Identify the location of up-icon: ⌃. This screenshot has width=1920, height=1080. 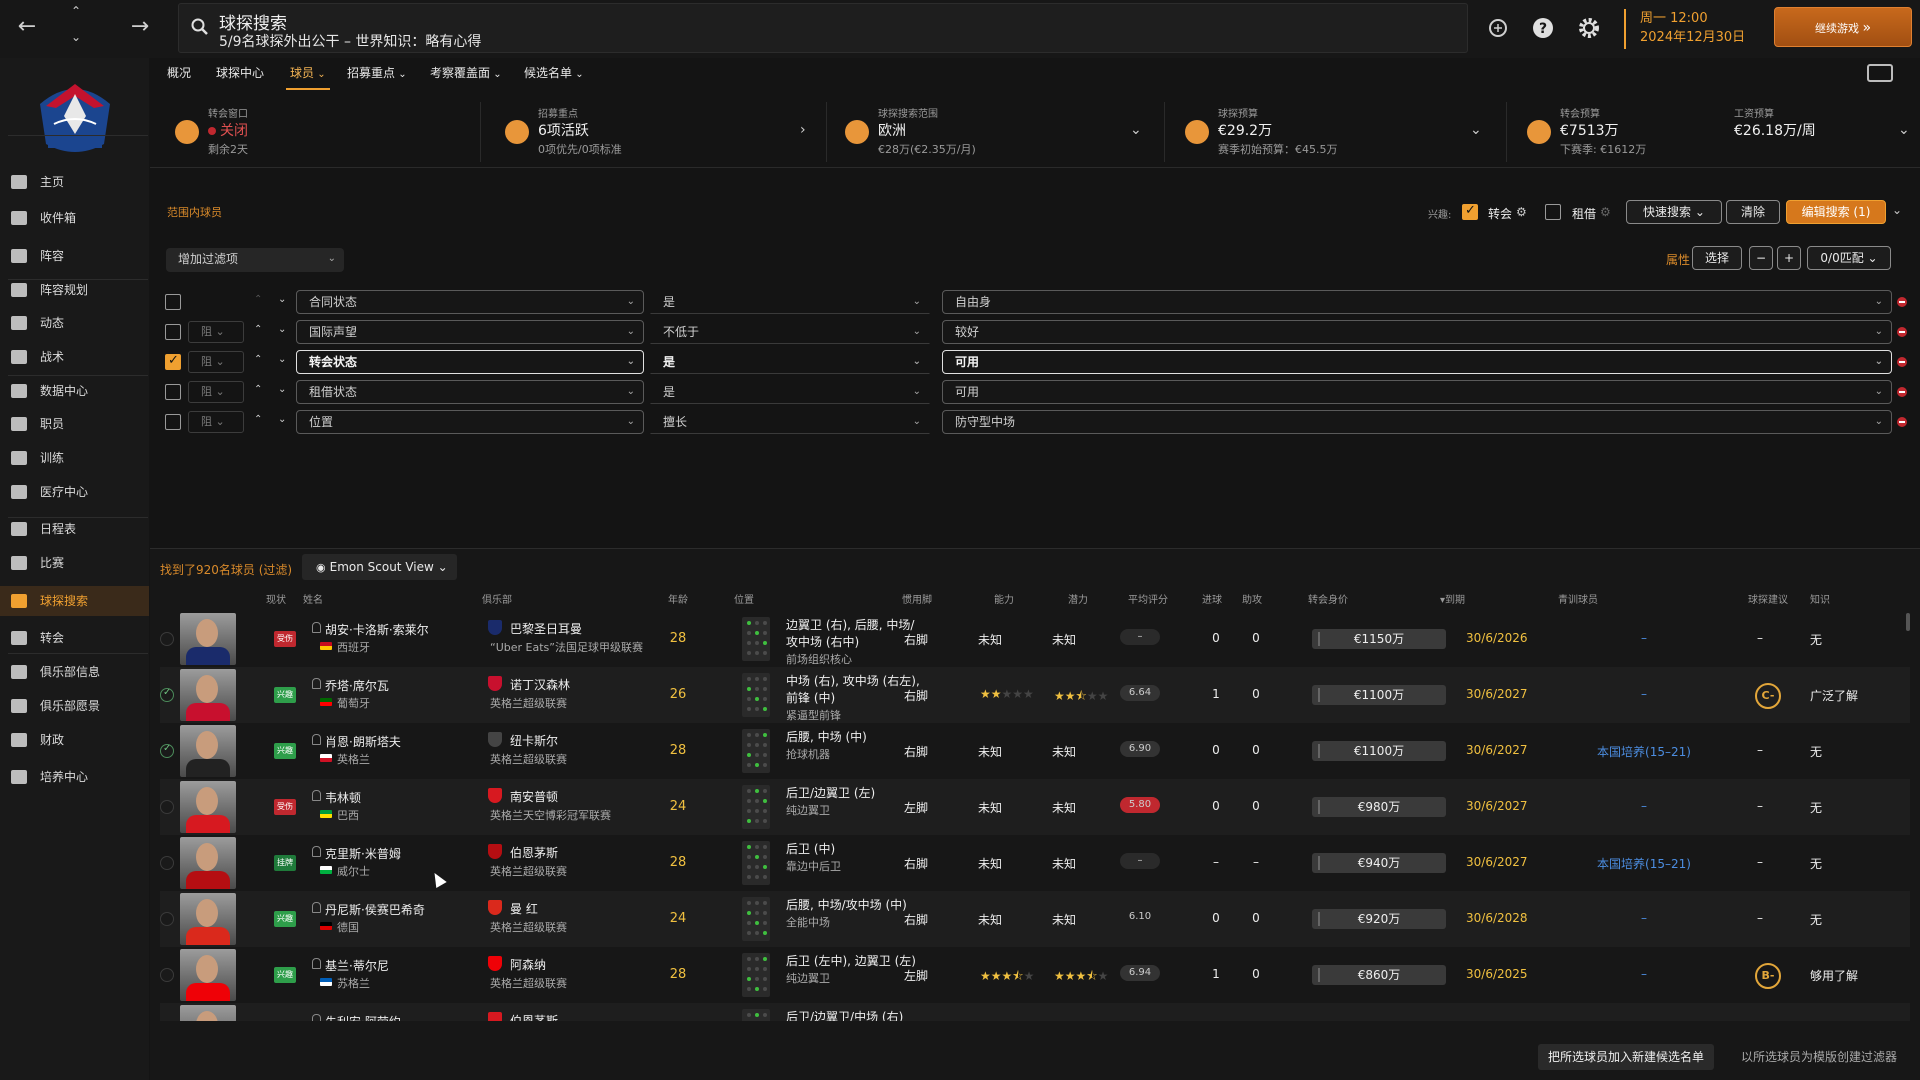
(76, 12).